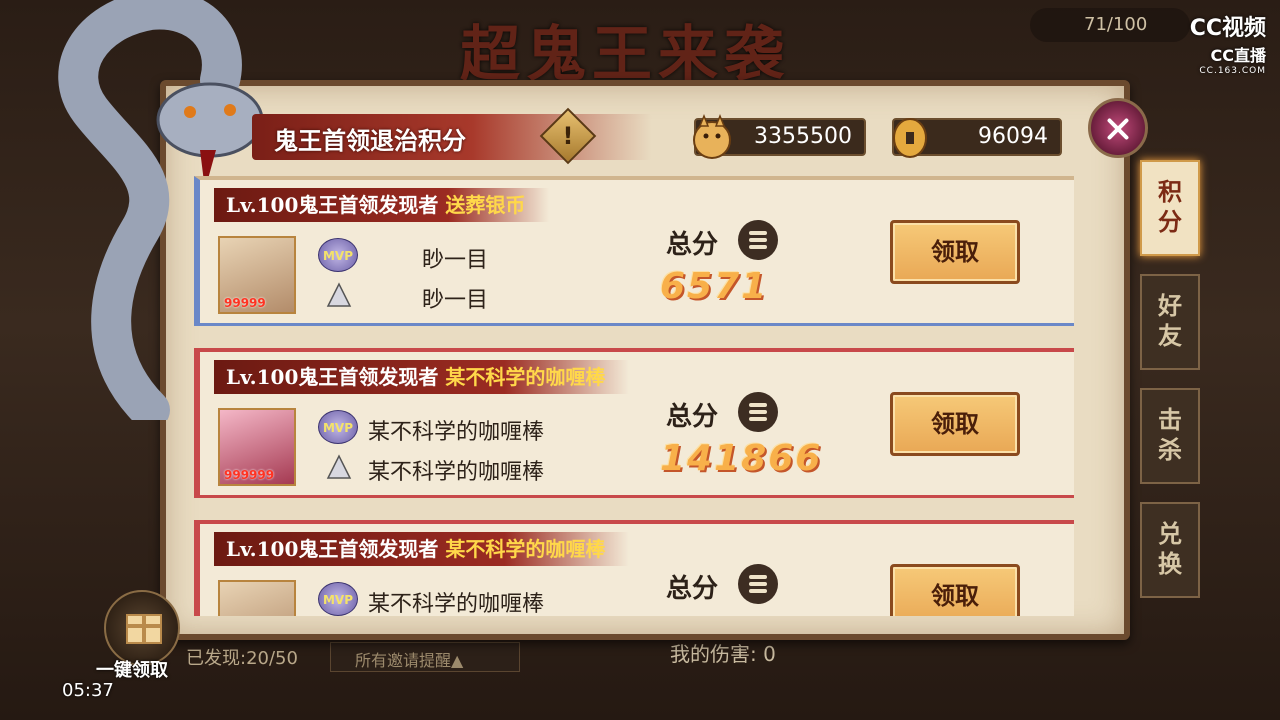  I want to click on currency-2: 96094, so click(977, 138).